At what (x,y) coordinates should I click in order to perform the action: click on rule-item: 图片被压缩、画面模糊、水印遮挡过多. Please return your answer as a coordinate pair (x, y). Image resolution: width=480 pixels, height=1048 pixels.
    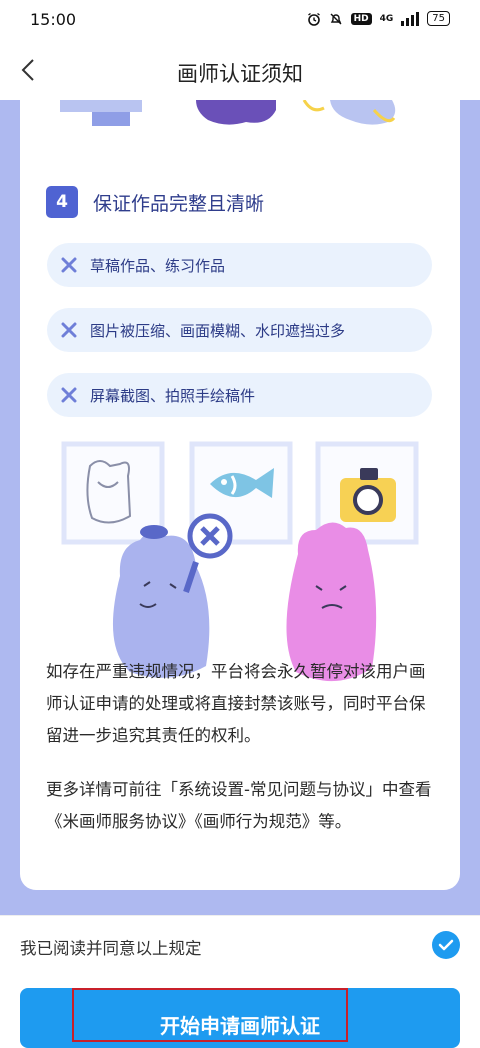
    Looking at the image, I should click on (239, 330).